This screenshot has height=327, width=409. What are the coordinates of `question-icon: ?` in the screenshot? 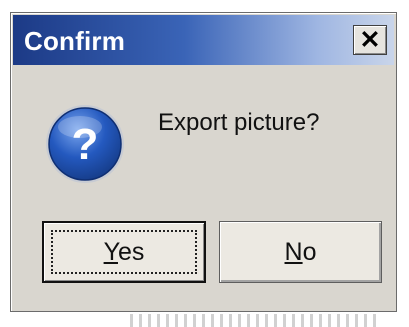 It's located at (85, 144).